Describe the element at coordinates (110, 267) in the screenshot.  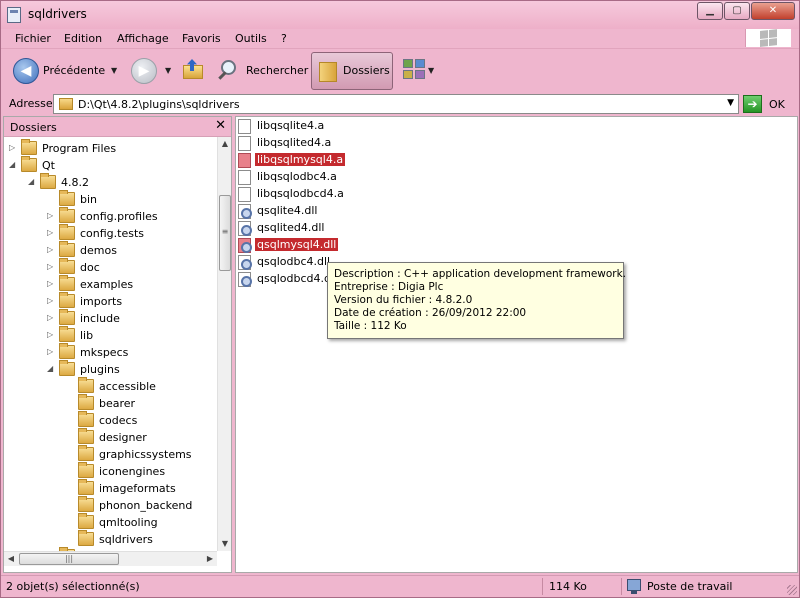
I see `tree-item-doc: ▷ doc` at that location.